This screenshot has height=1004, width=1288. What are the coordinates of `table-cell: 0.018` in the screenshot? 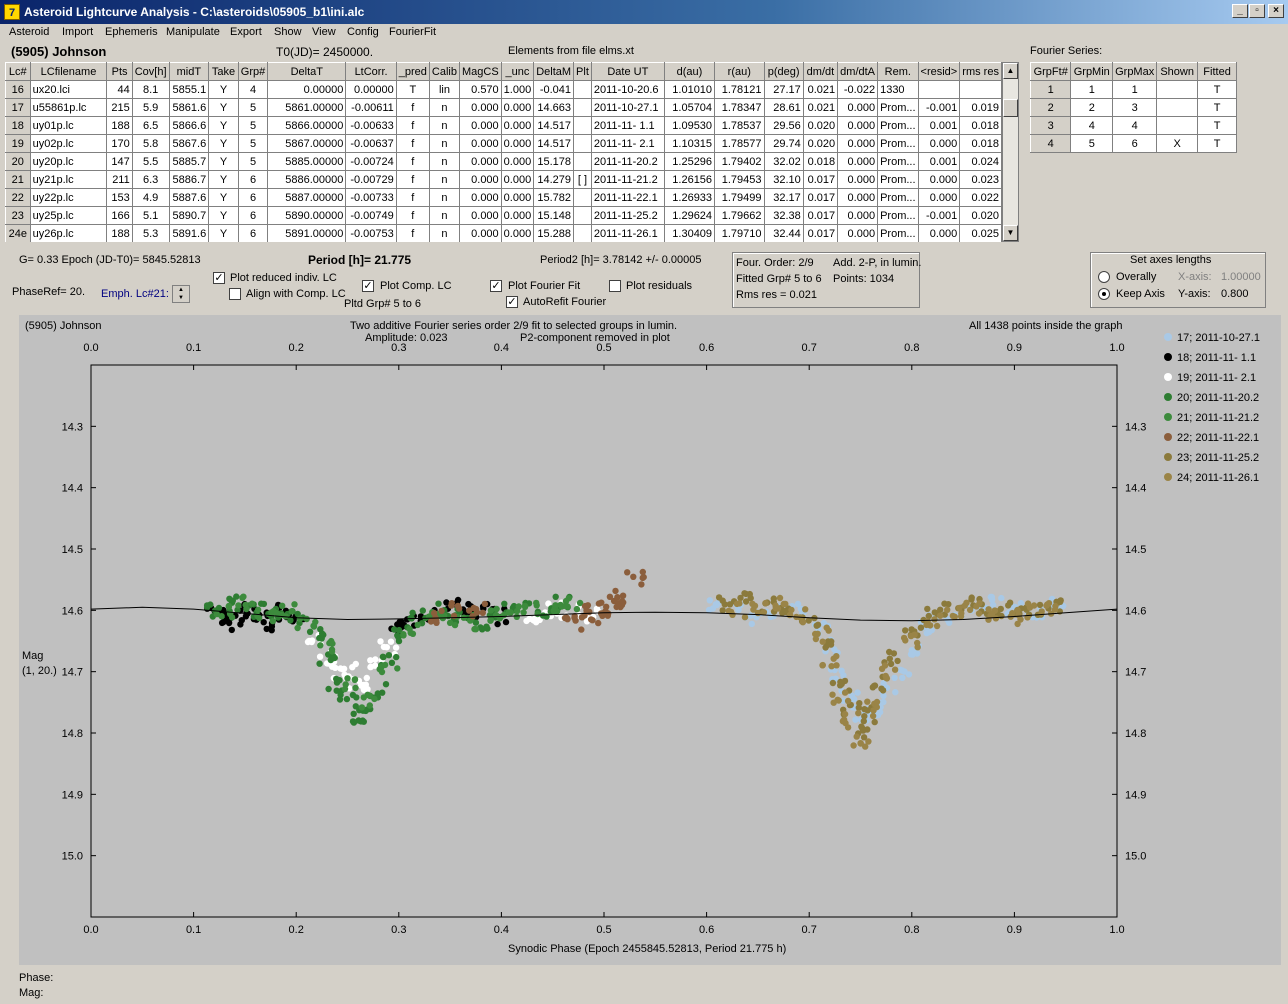 It's located at (820, 161).